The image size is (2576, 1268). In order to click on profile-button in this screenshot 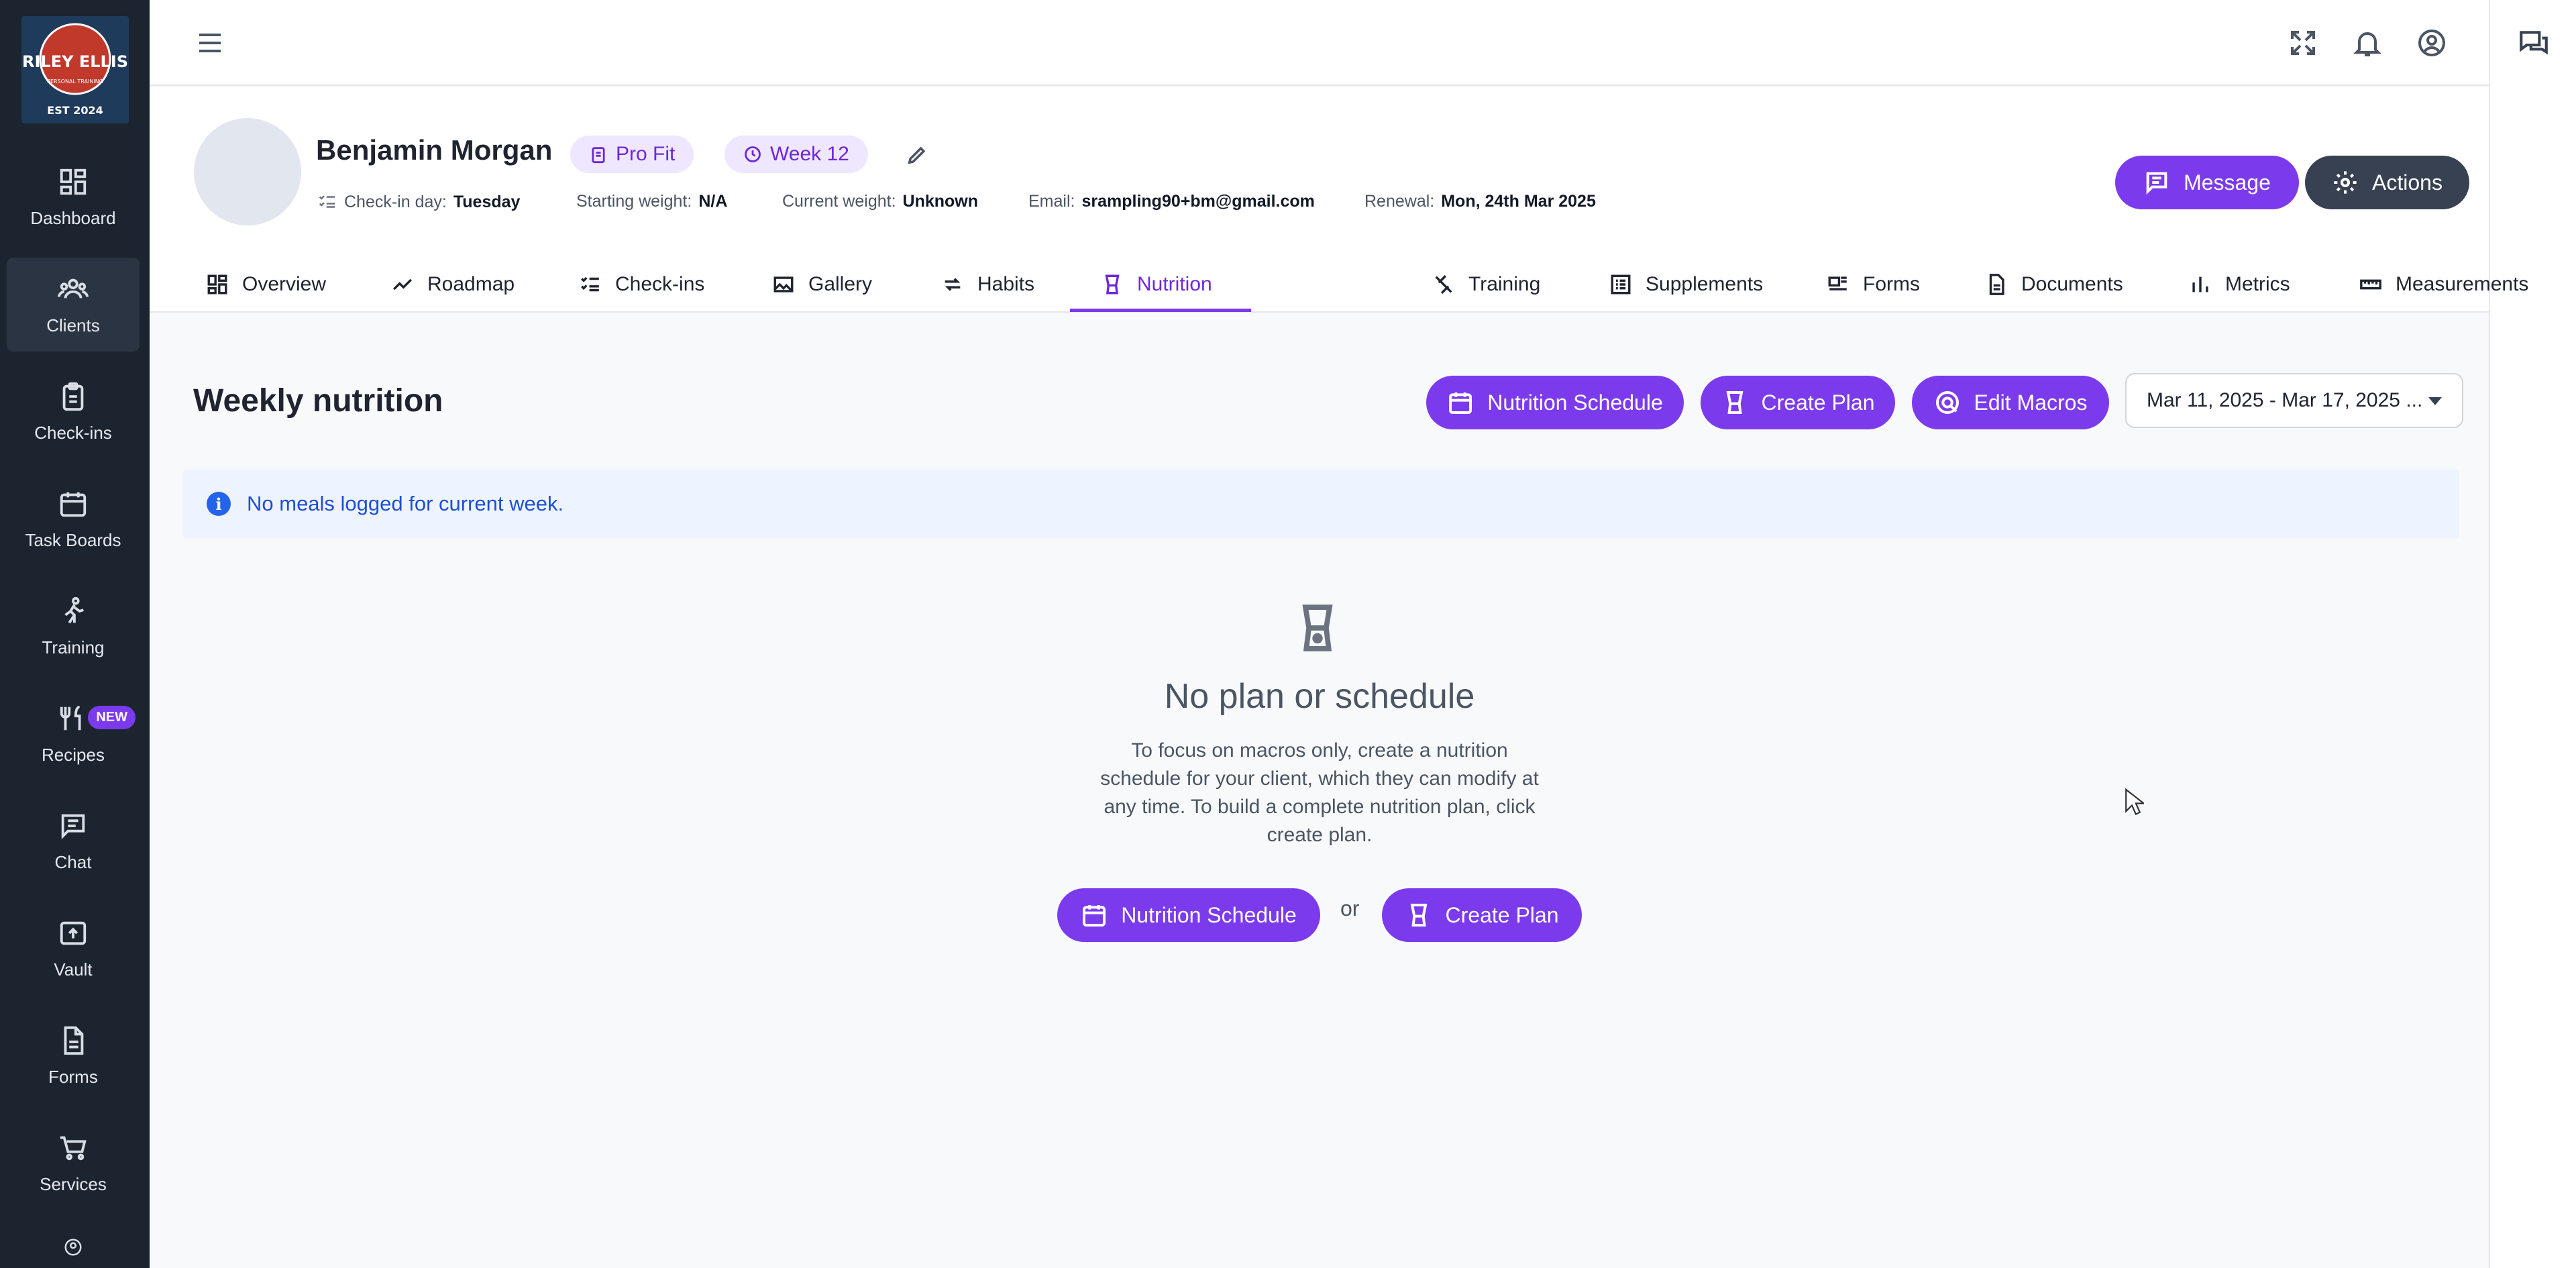, I will do `click(2432, 43)`.